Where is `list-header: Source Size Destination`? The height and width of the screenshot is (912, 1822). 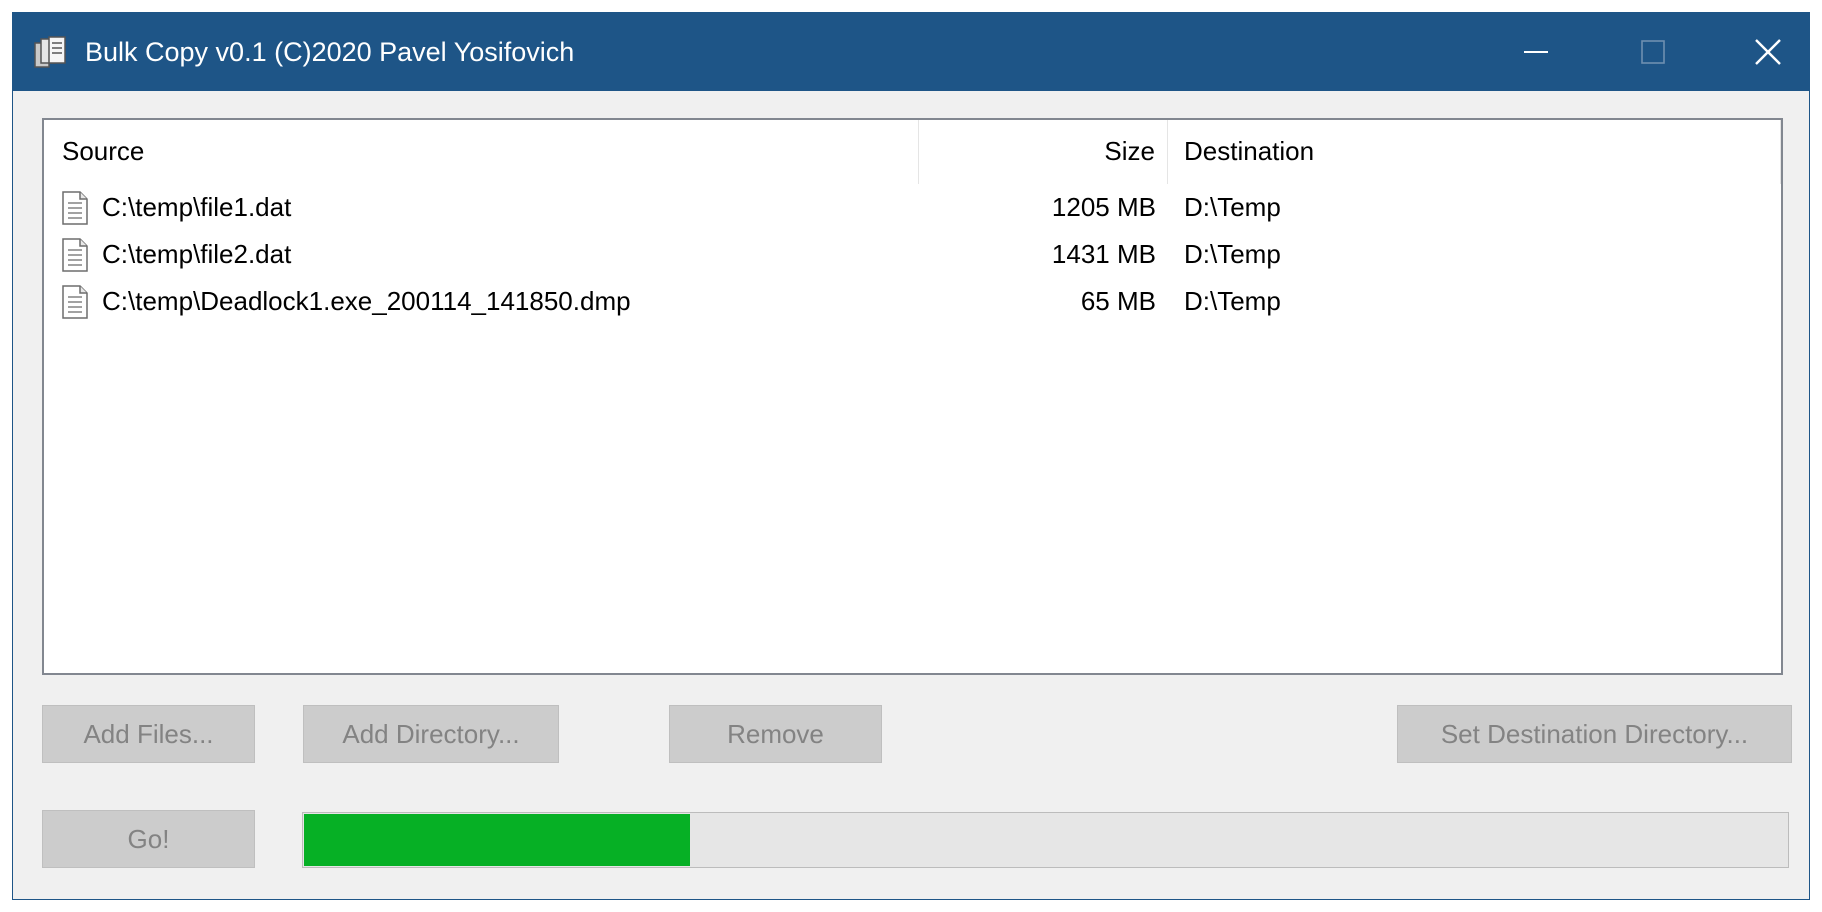 list-header: Source Size Destination is located at coordinates (912, 152).